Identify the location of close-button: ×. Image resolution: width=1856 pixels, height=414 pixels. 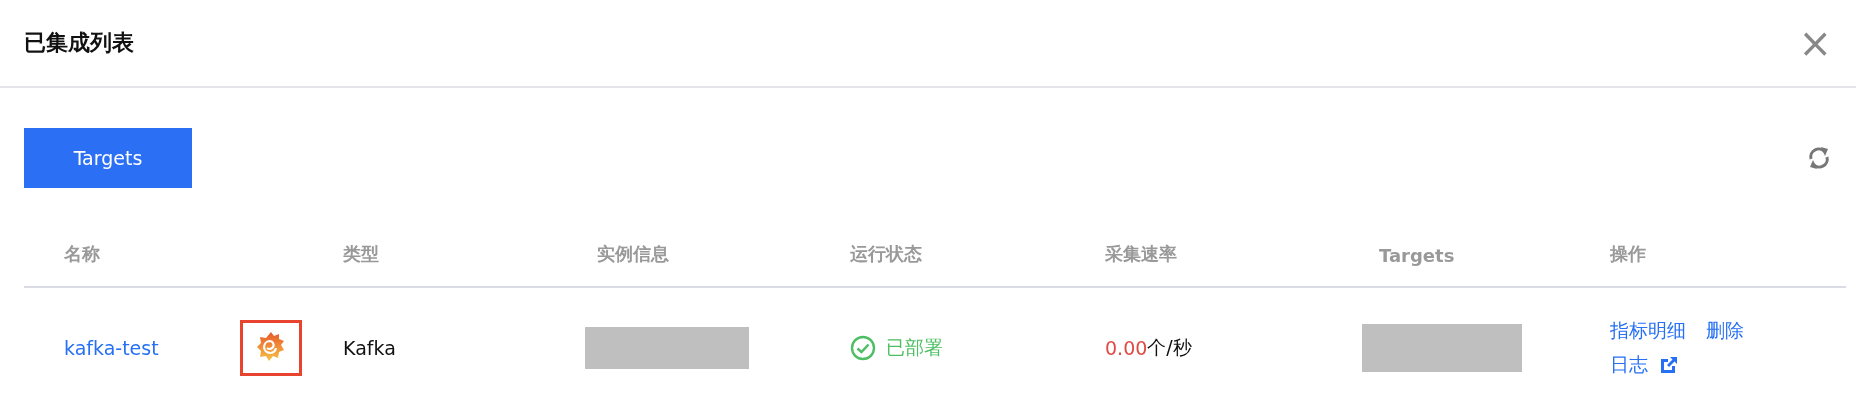
(1815, 43).